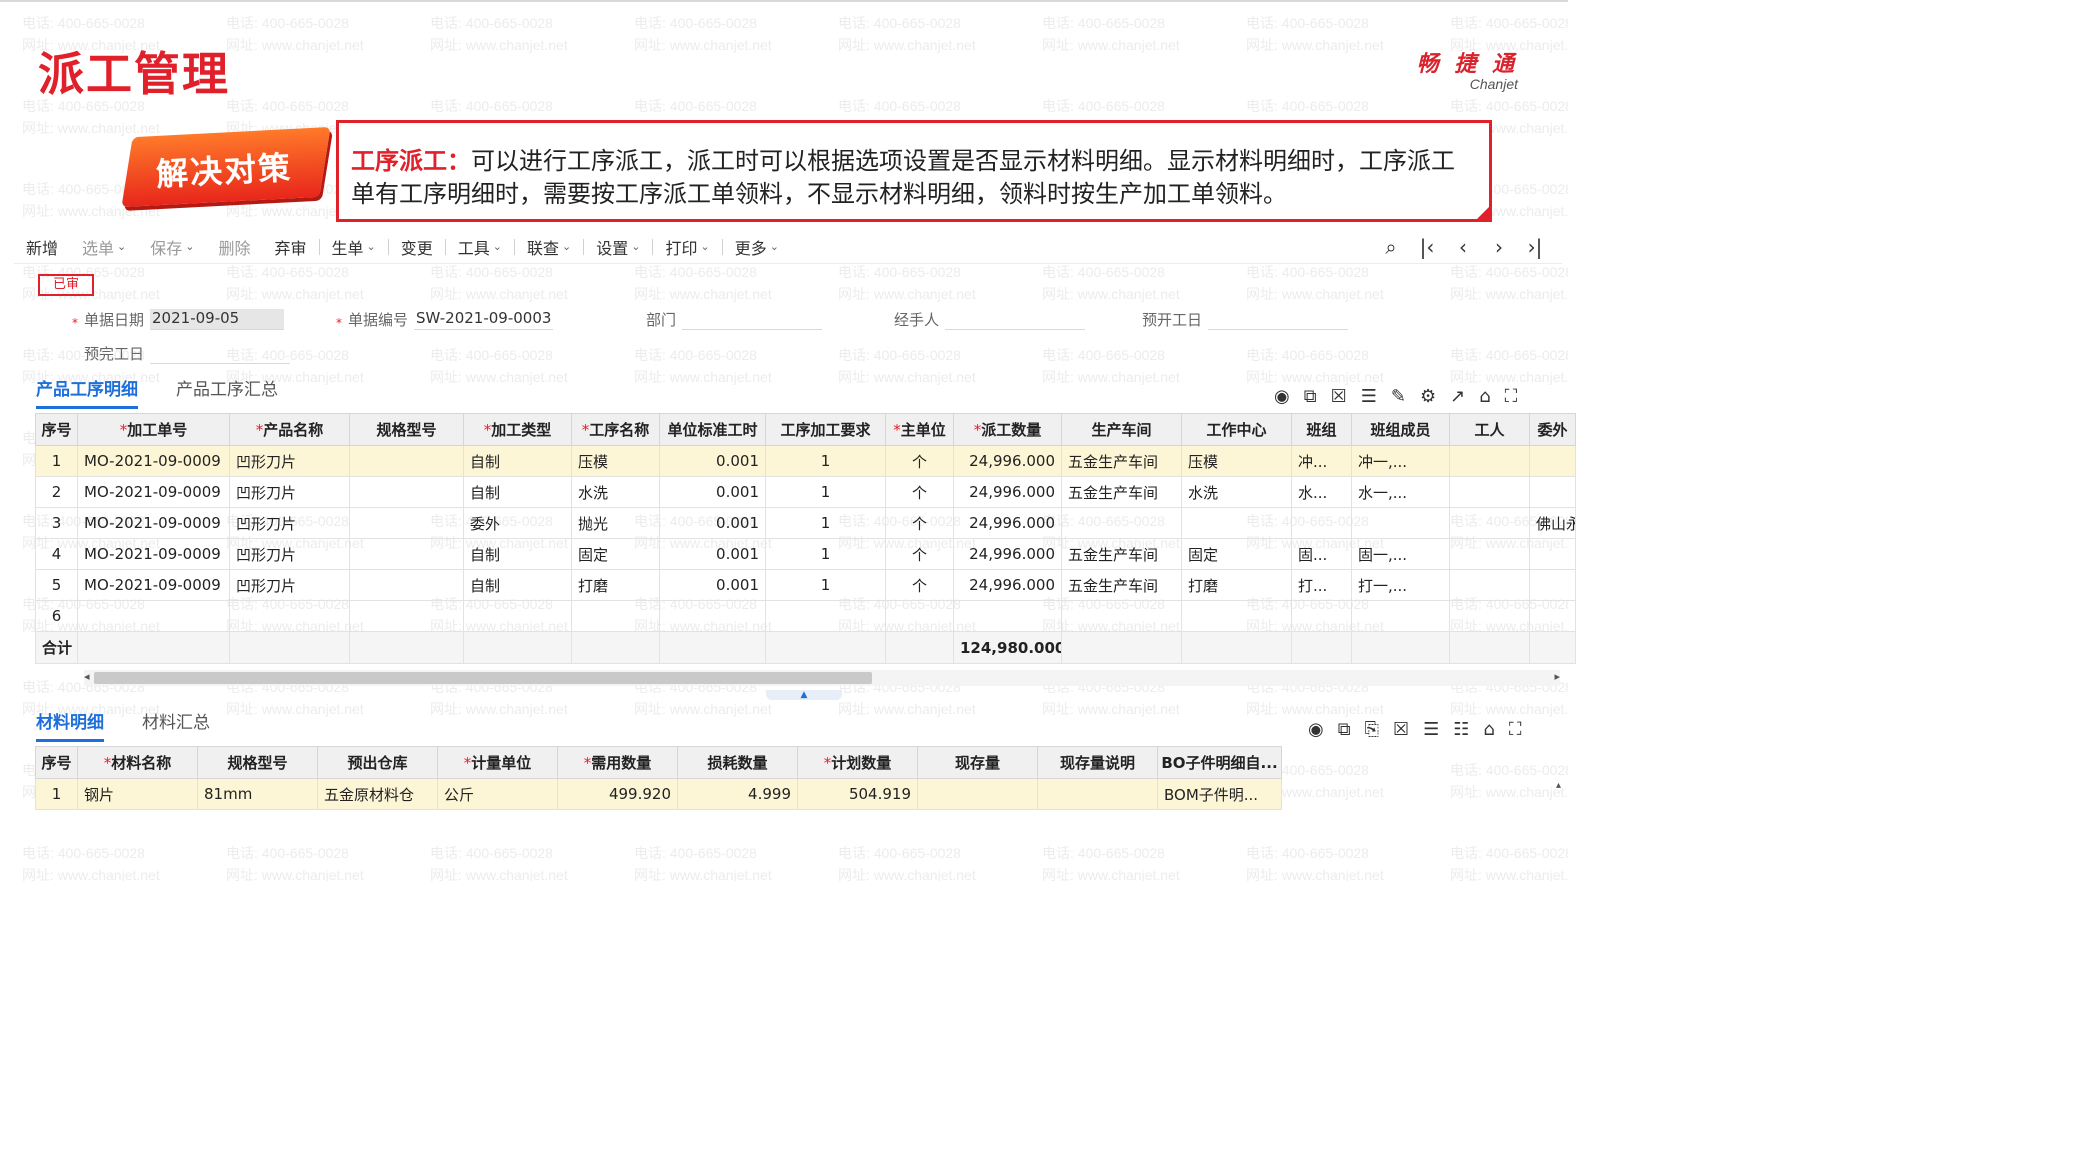 This screenshot has height=1170, width=2083. What do you see at coordinates (1484, 396) in the screenshot?
I see `bank-icon: ⌂` at bounding box center [1484, 396].